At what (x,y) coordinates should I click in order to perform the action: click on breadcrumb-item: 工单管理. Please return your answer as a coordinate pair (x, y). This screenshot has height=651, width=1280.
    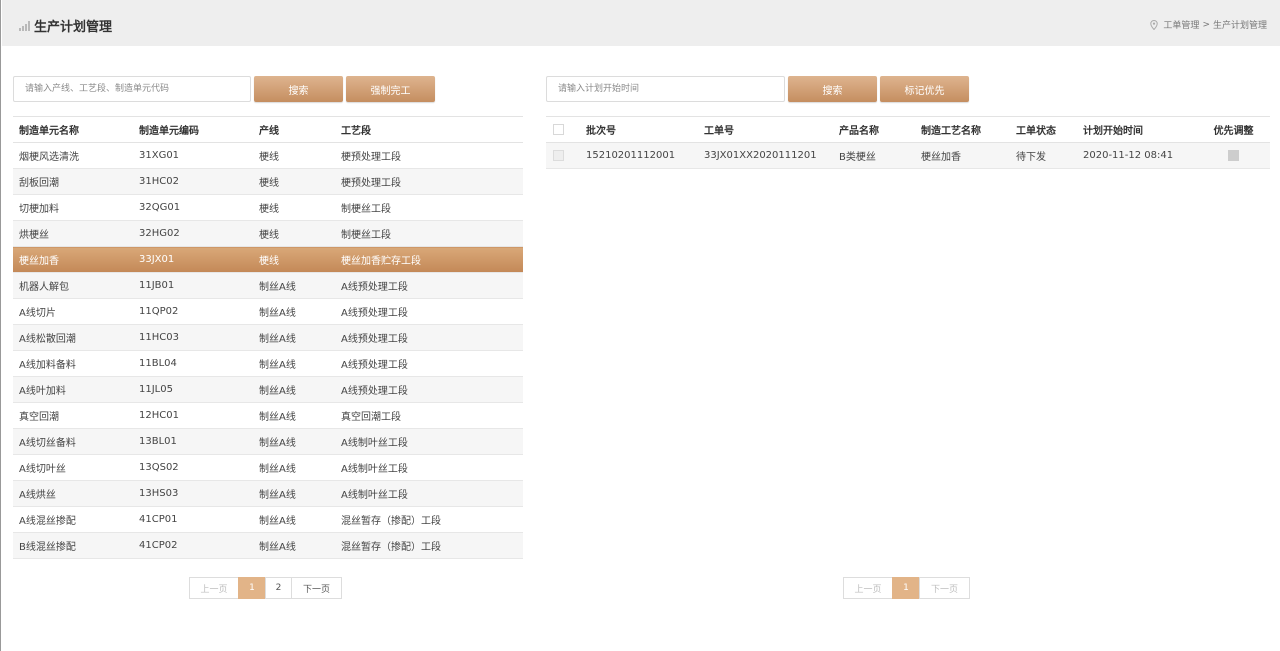
    Looking at the image, I should click on (1181, 24).